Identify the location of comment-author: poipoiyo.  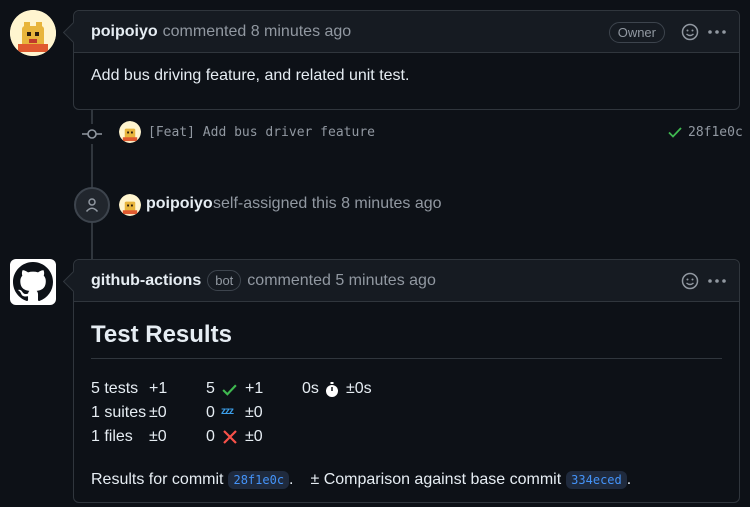
(124, 32).